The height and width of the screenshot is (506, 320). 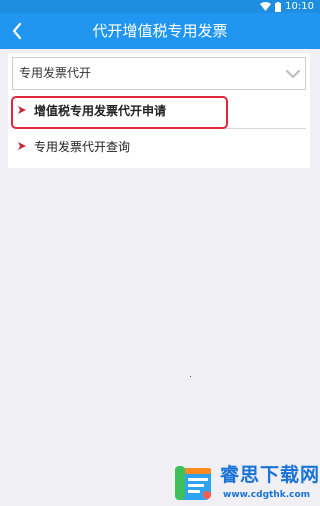 I want to click on back-button, so click(x=17, y=31).